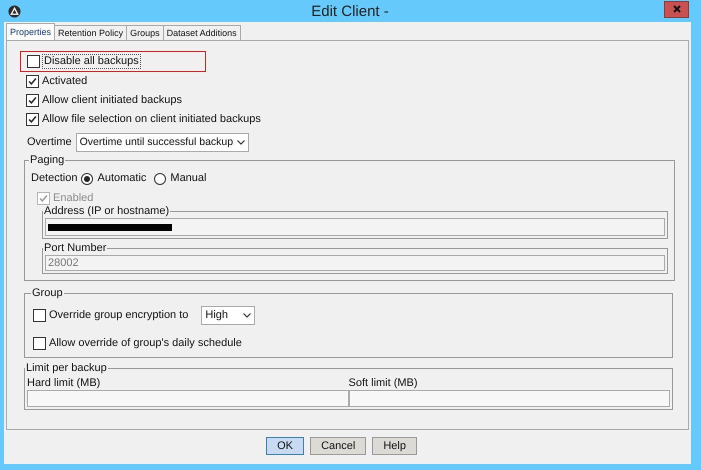 This screenshot has height=470, width=701. I want to click on checkbox-label: Allow client initiated backups, so click(112, 100).